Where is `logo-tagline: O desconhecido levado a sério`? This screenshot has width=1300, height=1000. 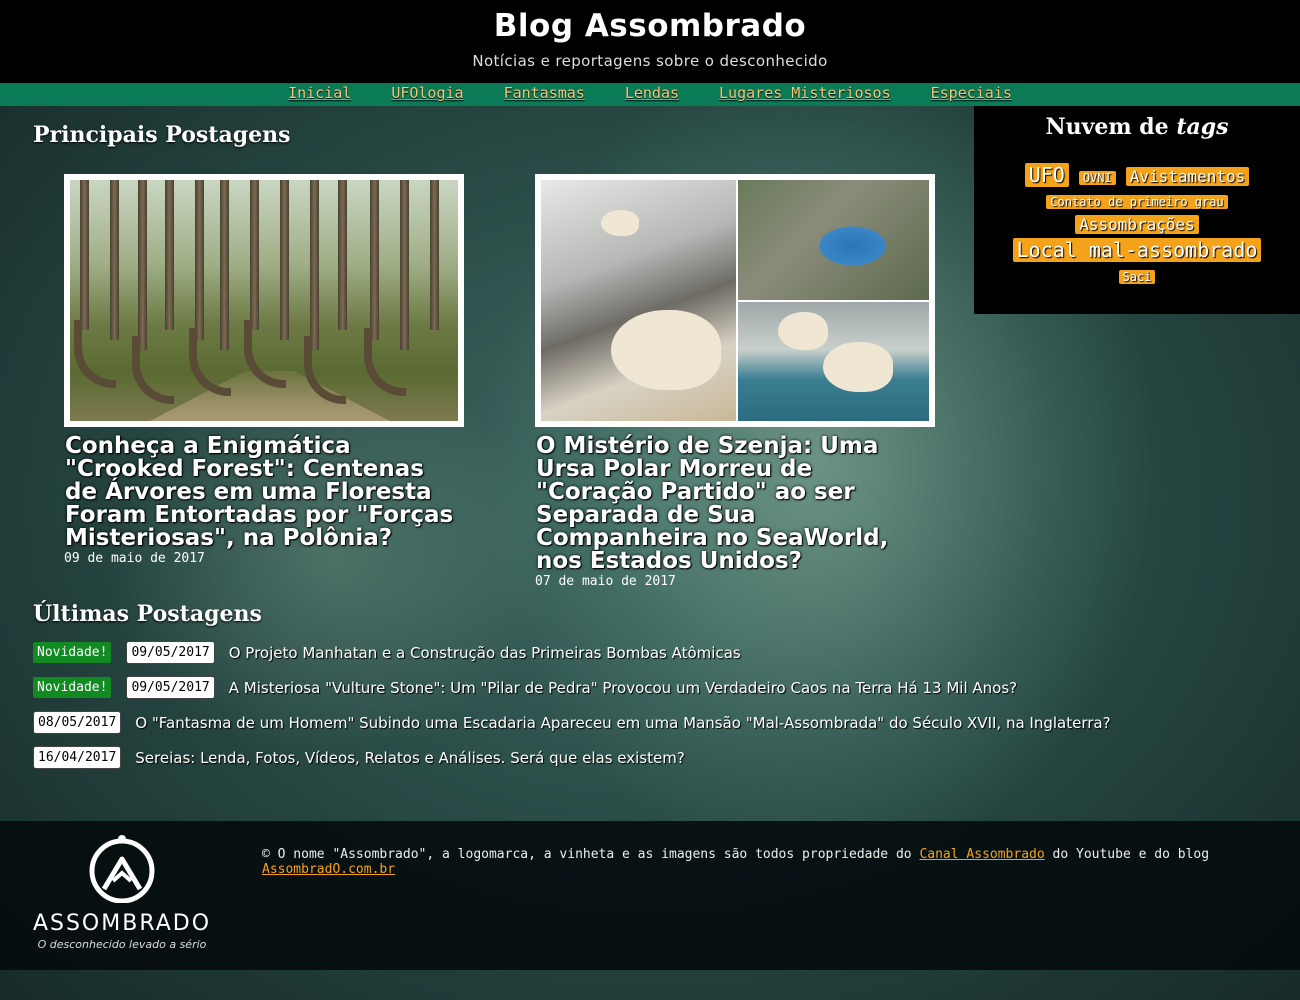
logo-tagline: O desconhecido levado a sério is located at coordinates (122, 944).